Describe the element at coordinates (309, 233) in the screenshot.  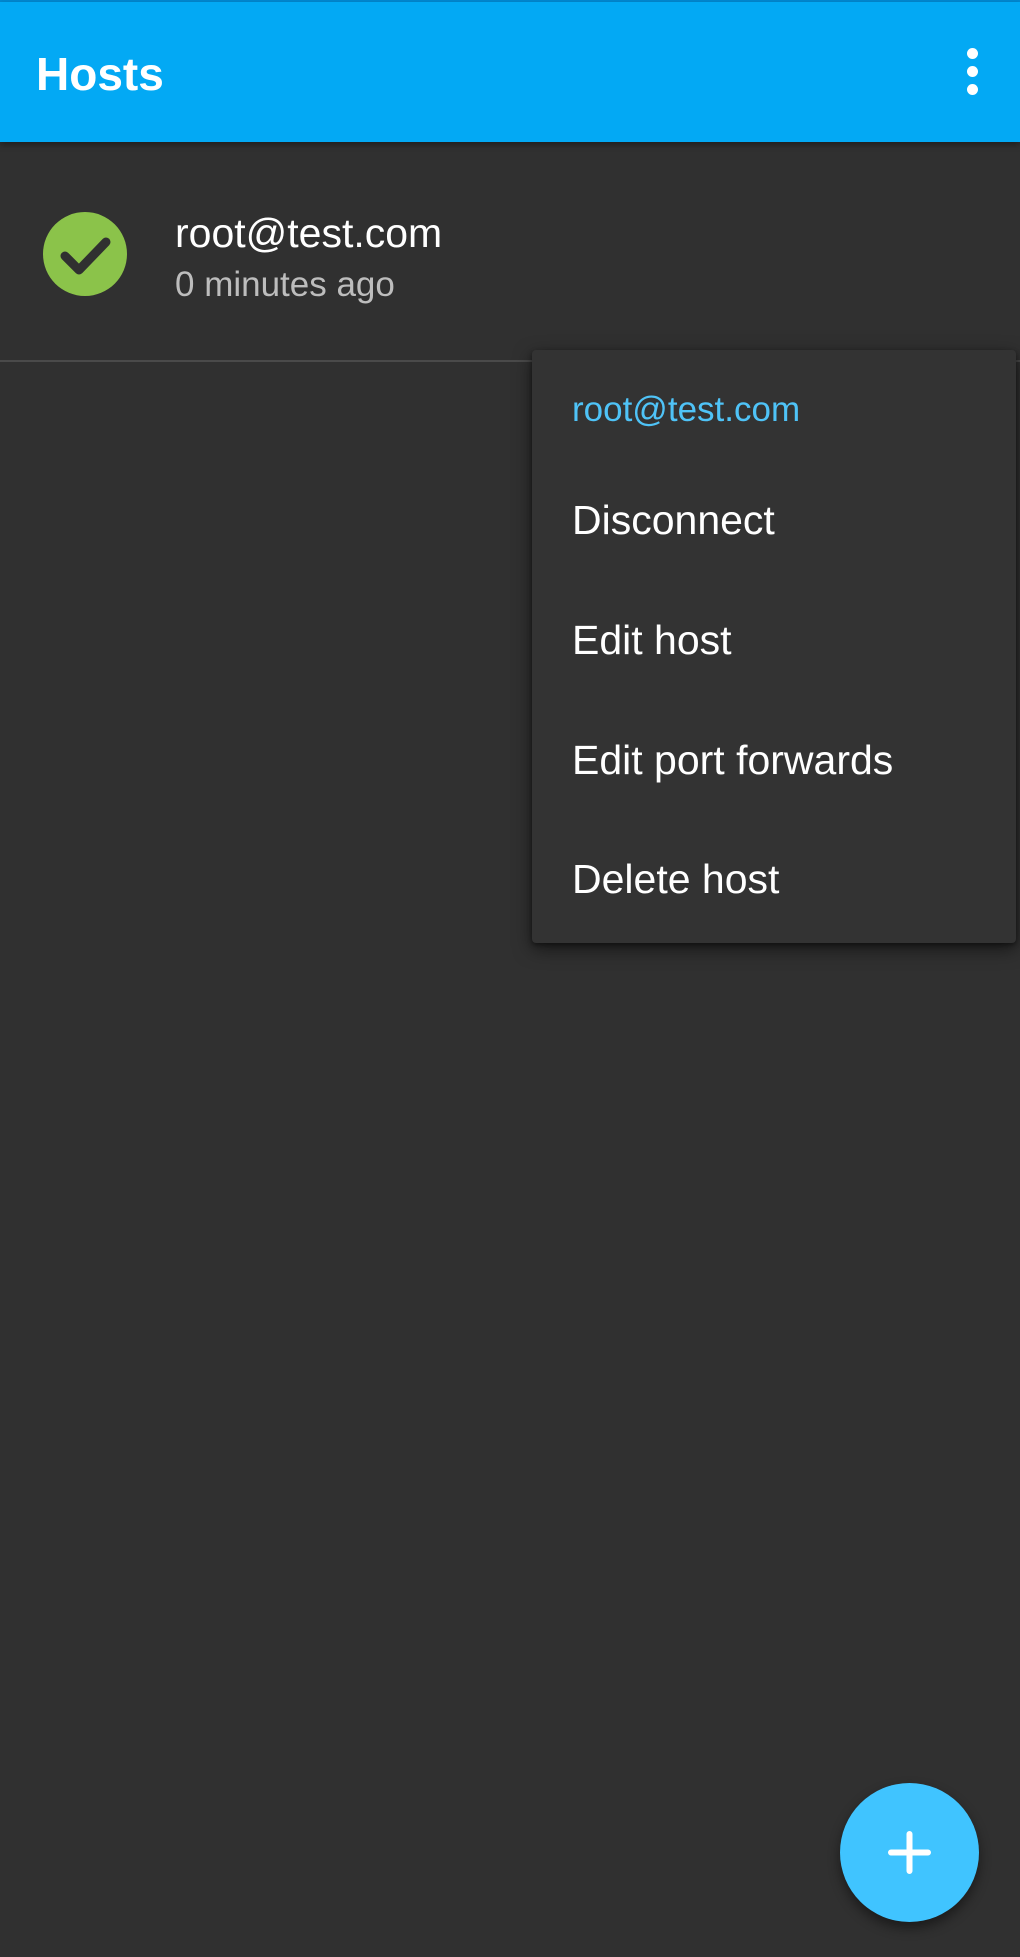
I see `host-name: root@test.com` at that location.